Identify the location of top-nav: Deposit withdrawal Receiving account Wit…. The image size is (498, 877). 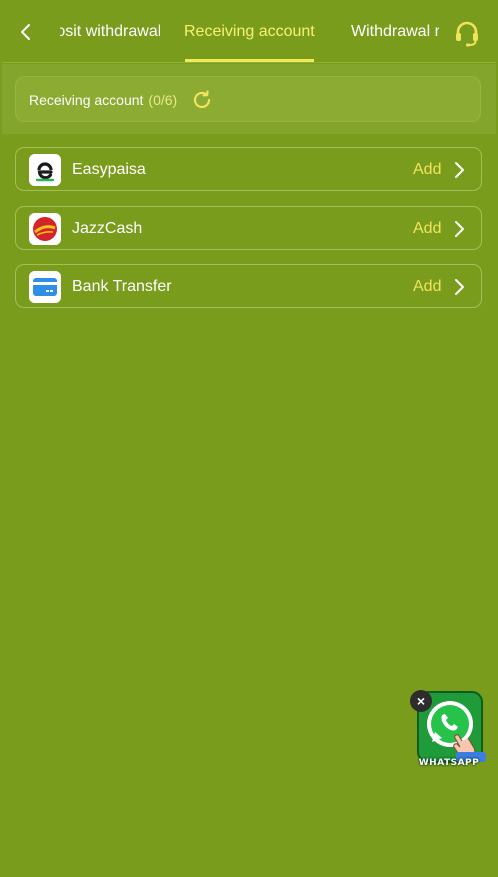
(249, 32).